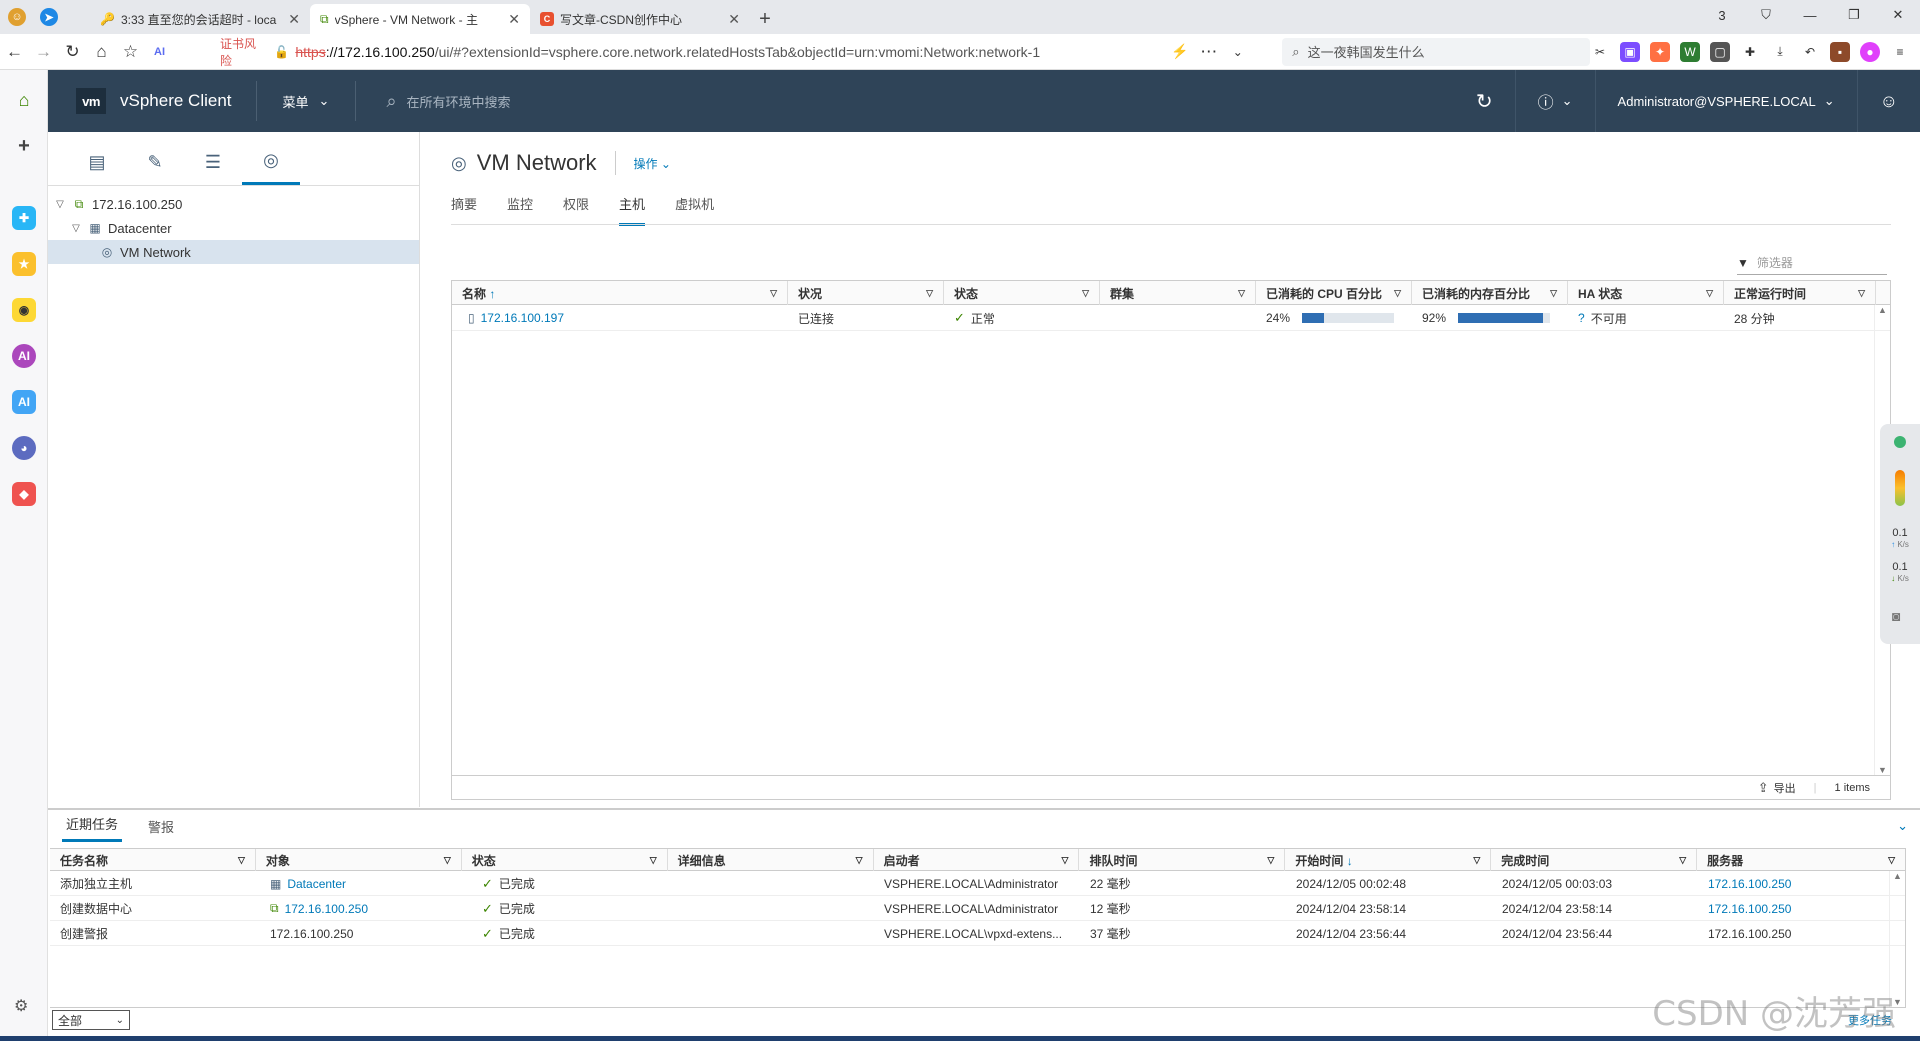 The image size is (1920, 1041). What do you see at coordinates (1484, 101) in the screenshot?
I see `refresh-button: ↻` at bounding box center [1484, 101].